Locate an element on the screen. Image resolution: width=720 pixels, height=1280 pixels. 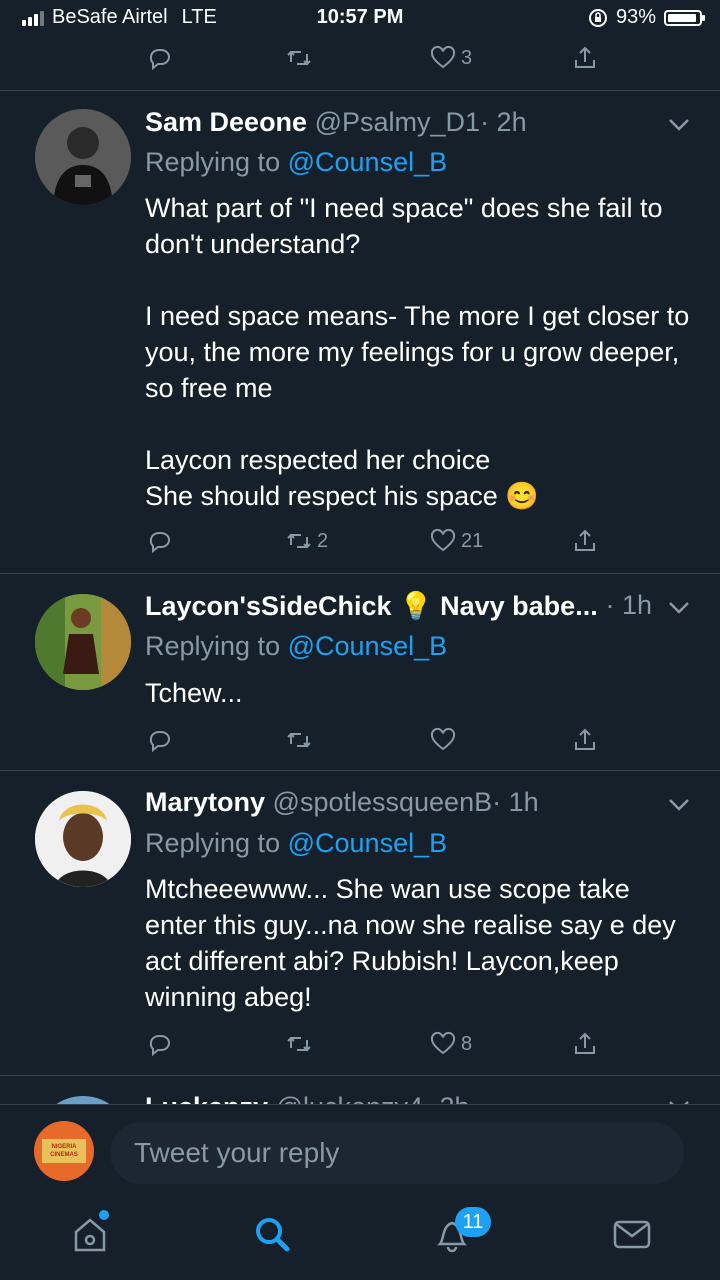
reply-input: Tweet your reply is located at coordinates (397, 1153).